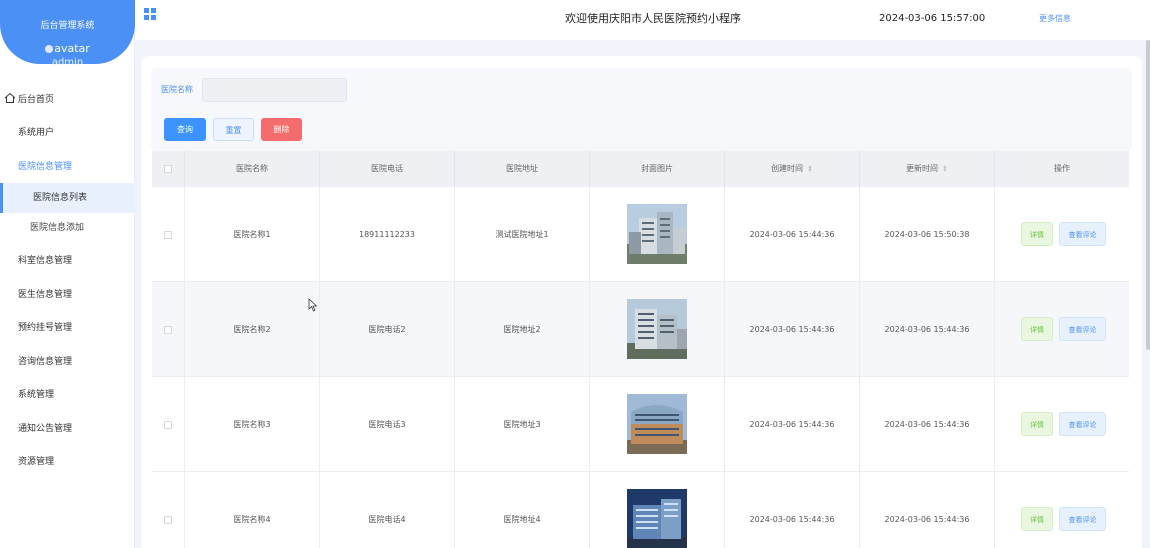  I want to click on more-info-link: 更多信息, so click(1055, 18).